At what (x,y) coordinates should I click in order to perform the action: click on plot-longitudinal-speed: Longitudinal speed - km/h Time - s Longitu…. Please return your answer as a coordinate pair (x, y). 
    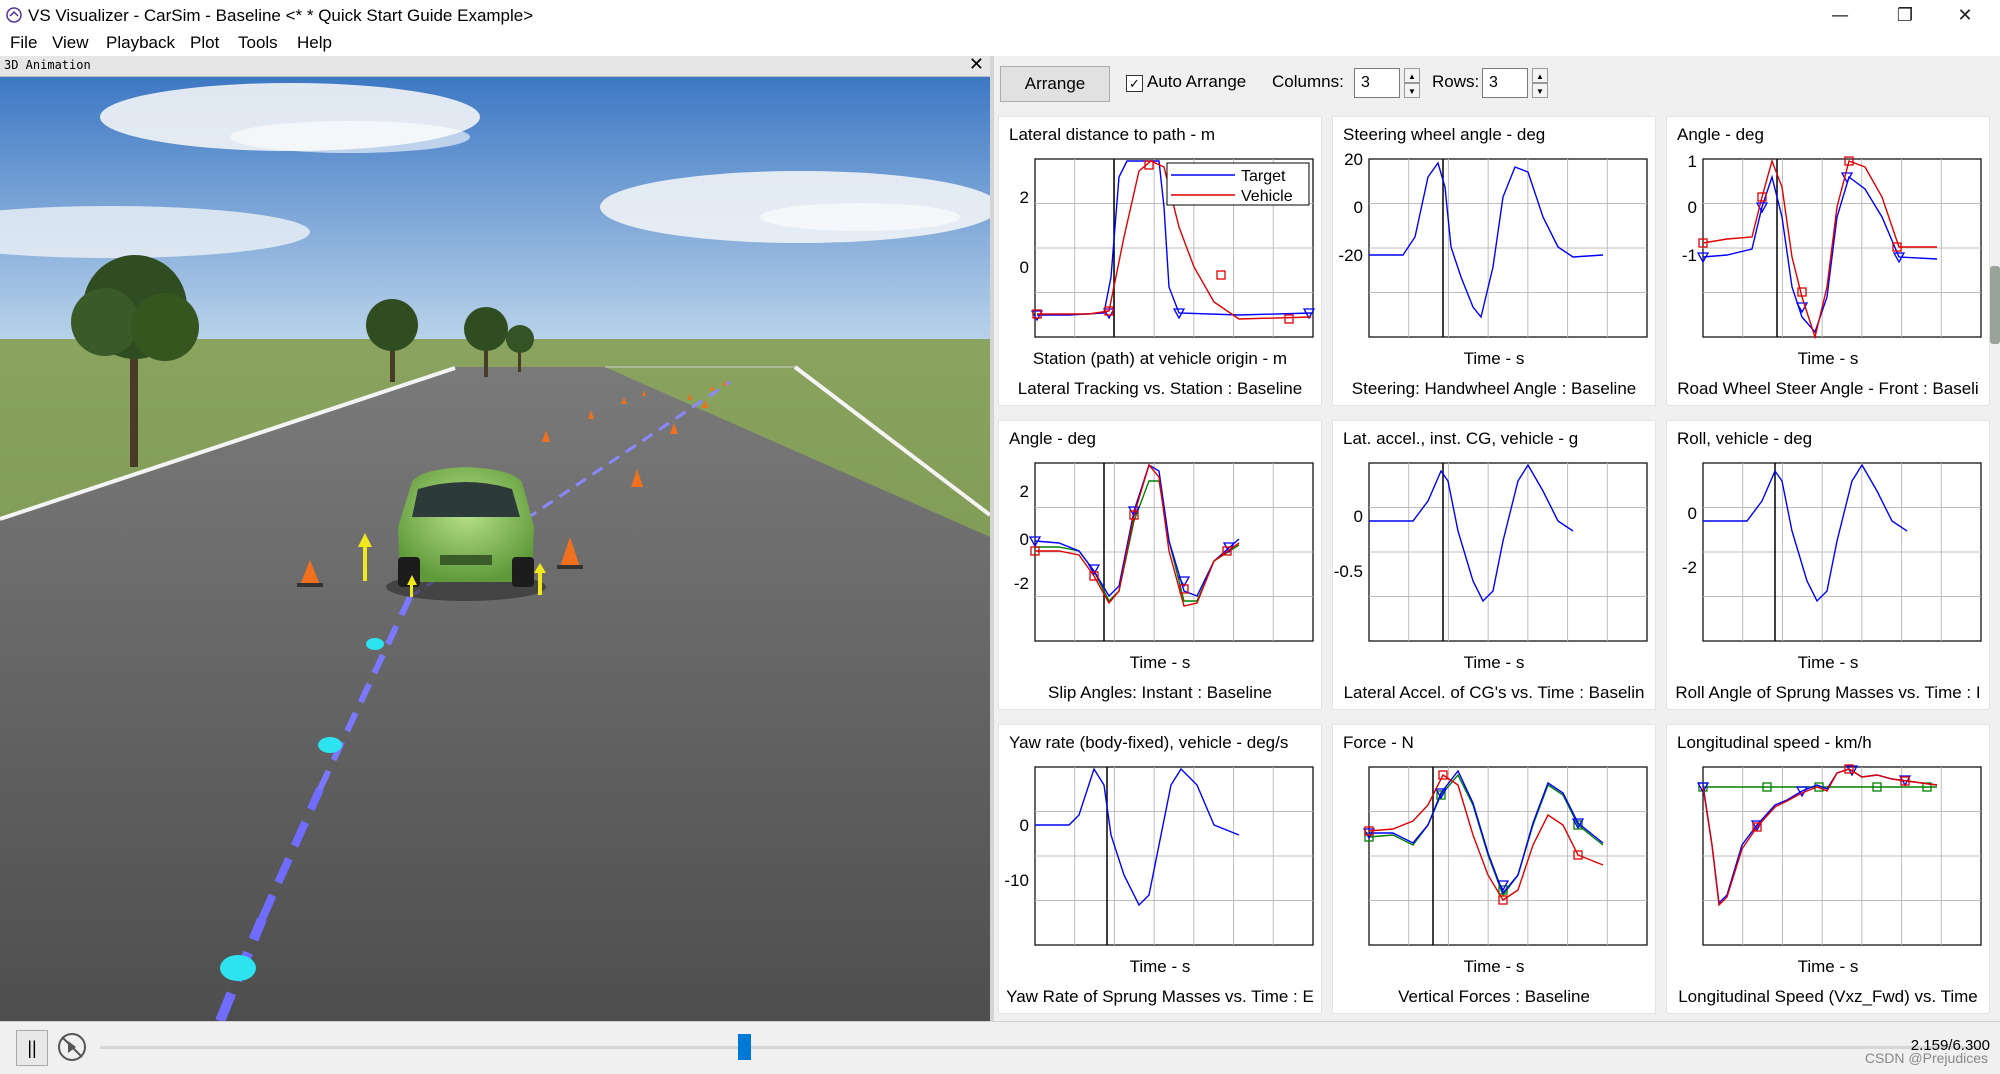
    Looking at the image, I should click on (1828, 869).